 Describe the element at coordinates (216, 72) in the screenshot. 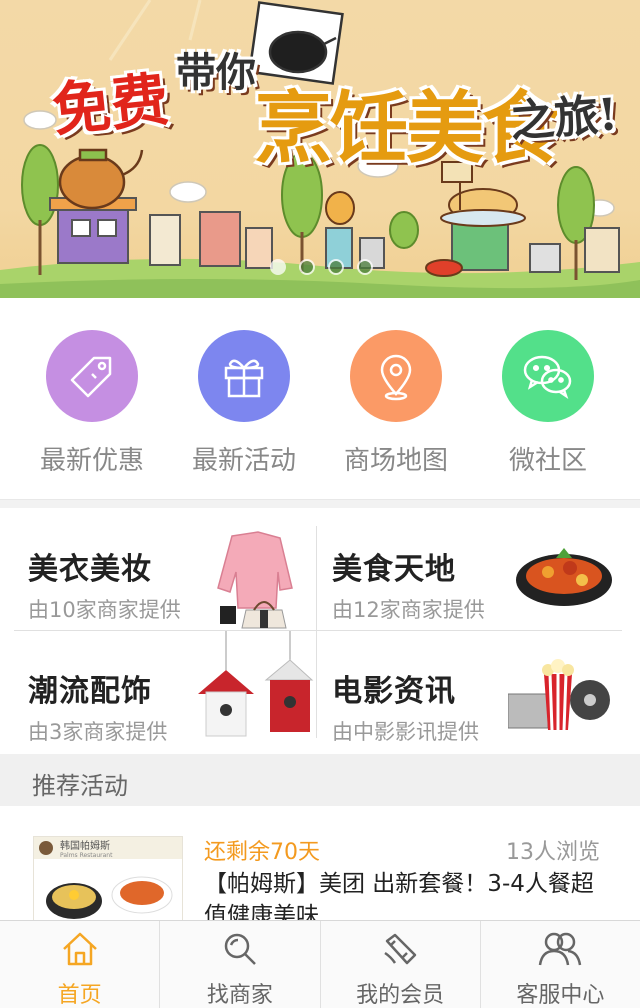

I see `banner-headline-take-you: 带你` at that location.